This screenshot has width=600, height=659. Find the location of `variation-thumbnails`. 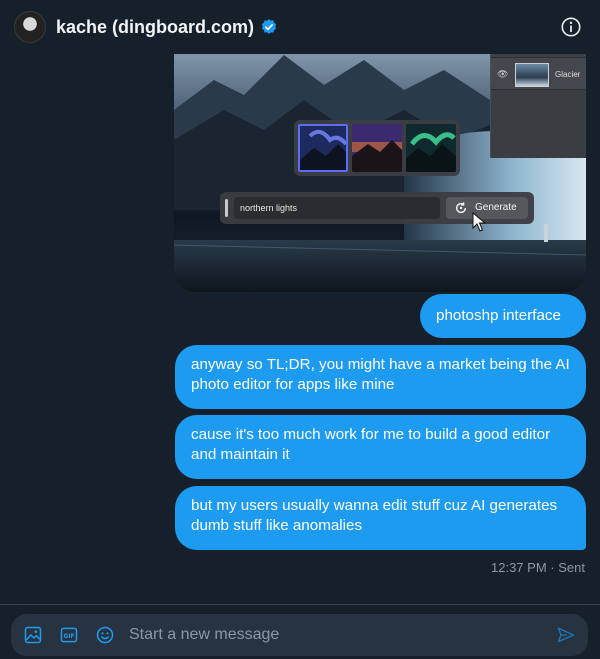

variation-thumbnails is located at coordinates (377, 148).